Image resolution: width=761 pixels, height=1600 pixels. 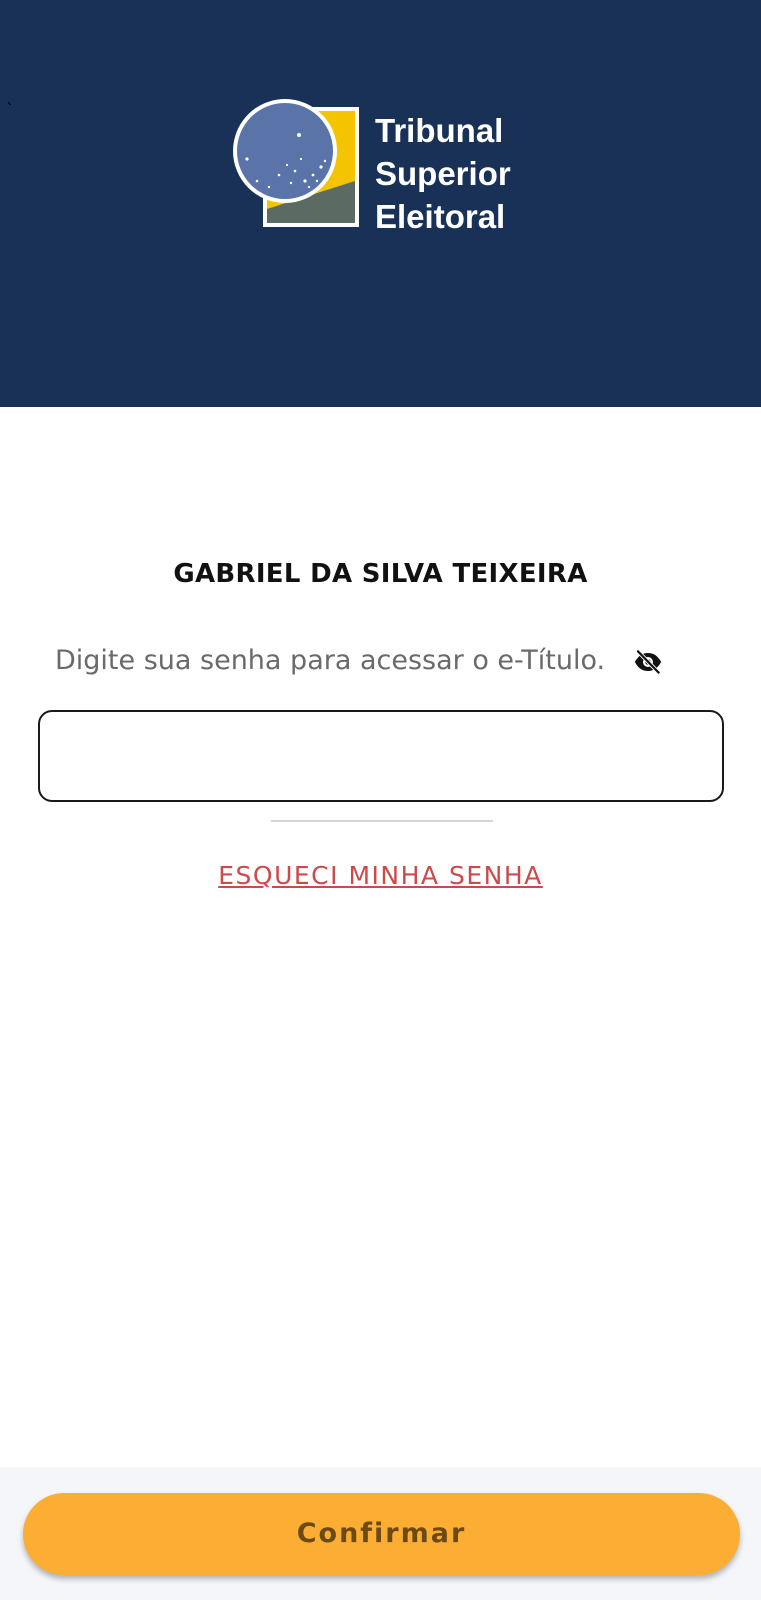 What do you see at coordinates (439, 130) in the screenshot?
I see `logo-line-1: Tribunal` at bounding box center [439, 130].